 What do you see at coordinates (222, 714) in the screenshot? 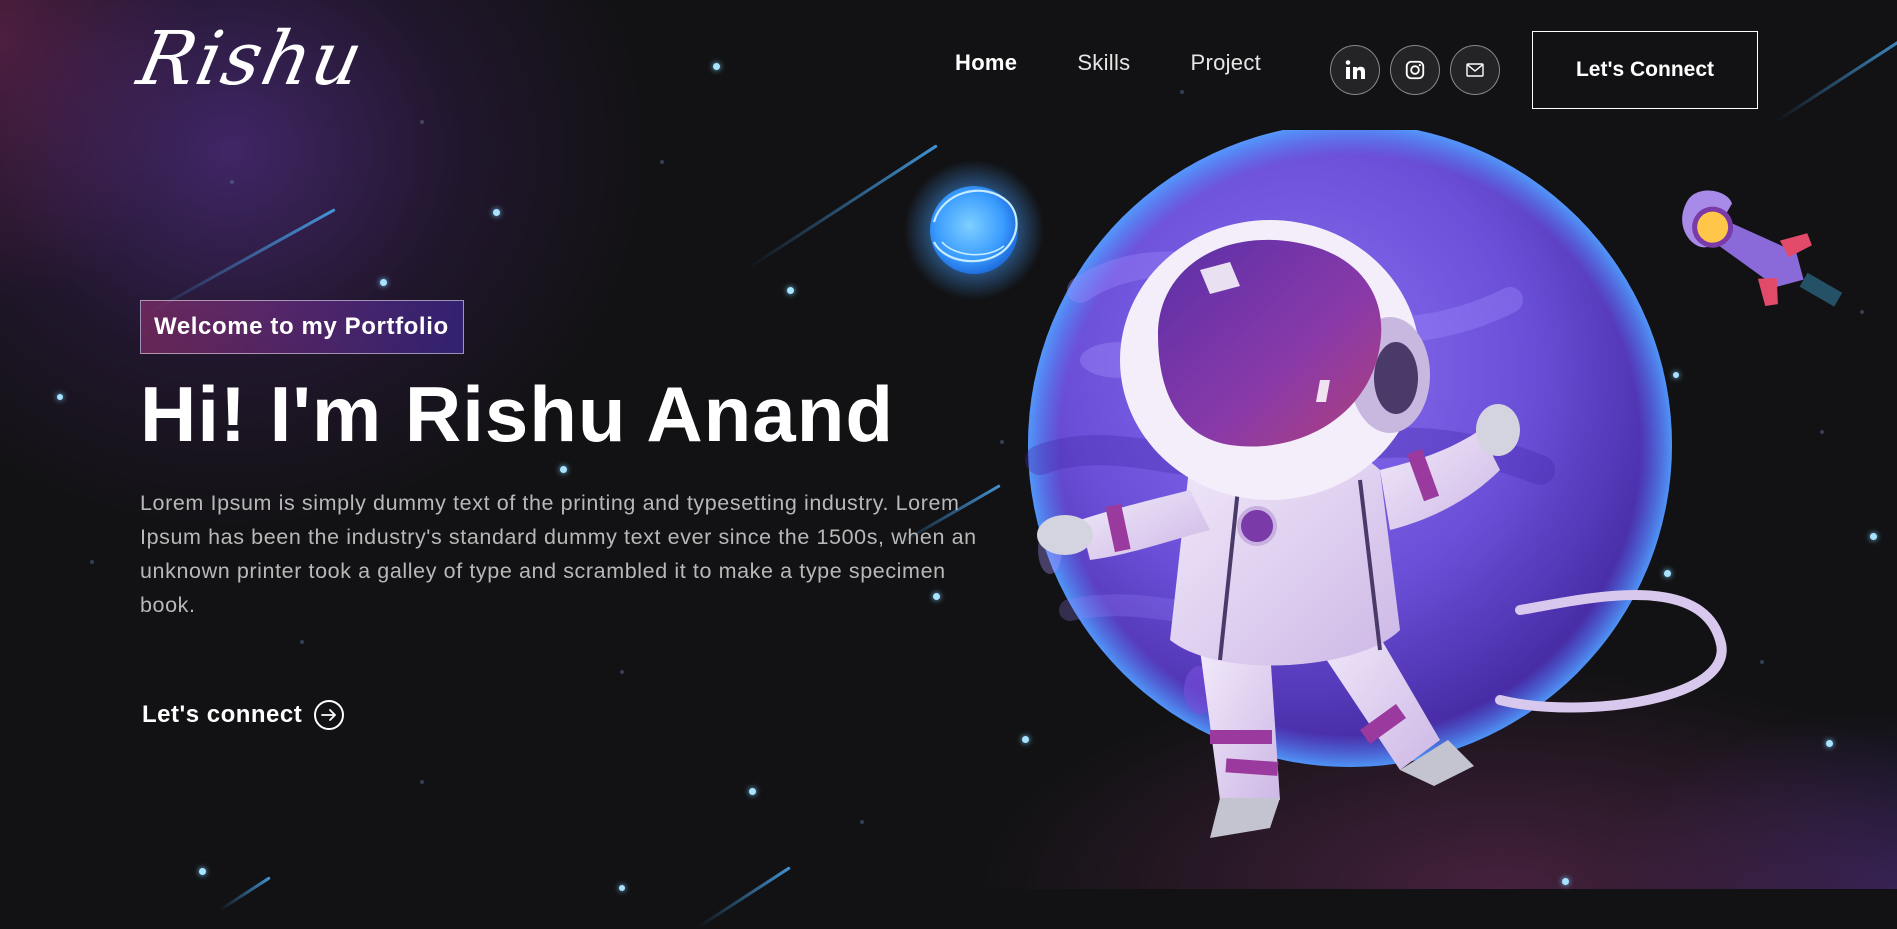
I see `cta-label: Let's connect` at bounding box center [222, 714].